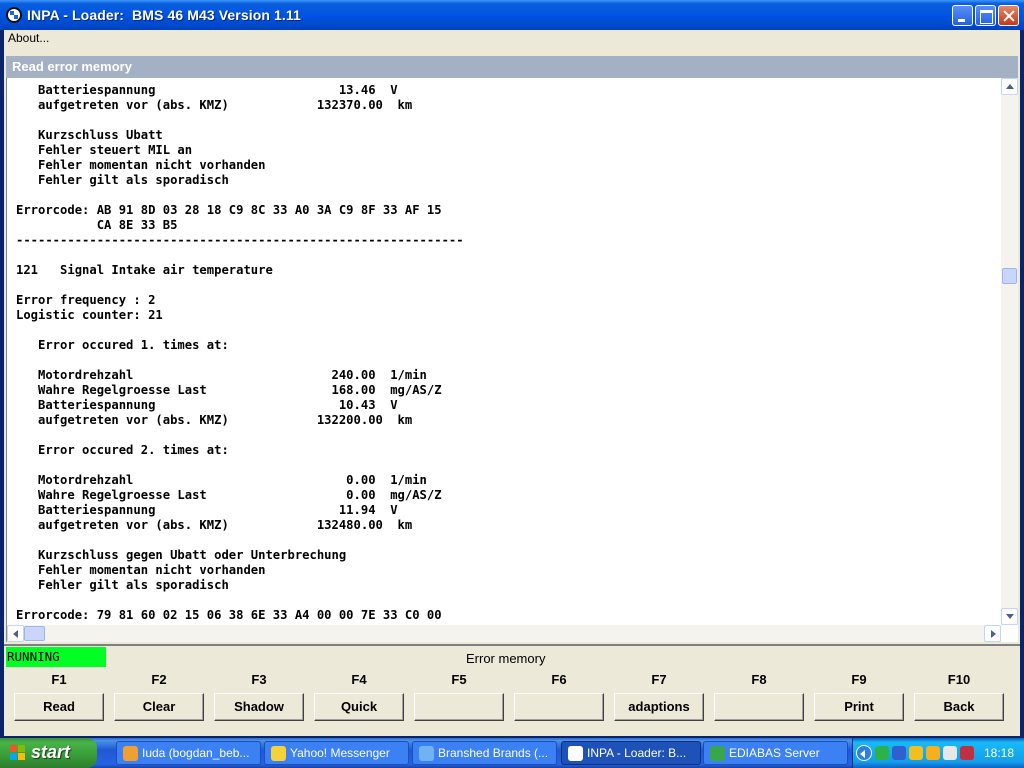 Image resolution: width=1024 pixels, height=768 pixels. Describe the element at coordinates (1009, 351) in the screenshot. I see `vertical-scrollbar` at that location.